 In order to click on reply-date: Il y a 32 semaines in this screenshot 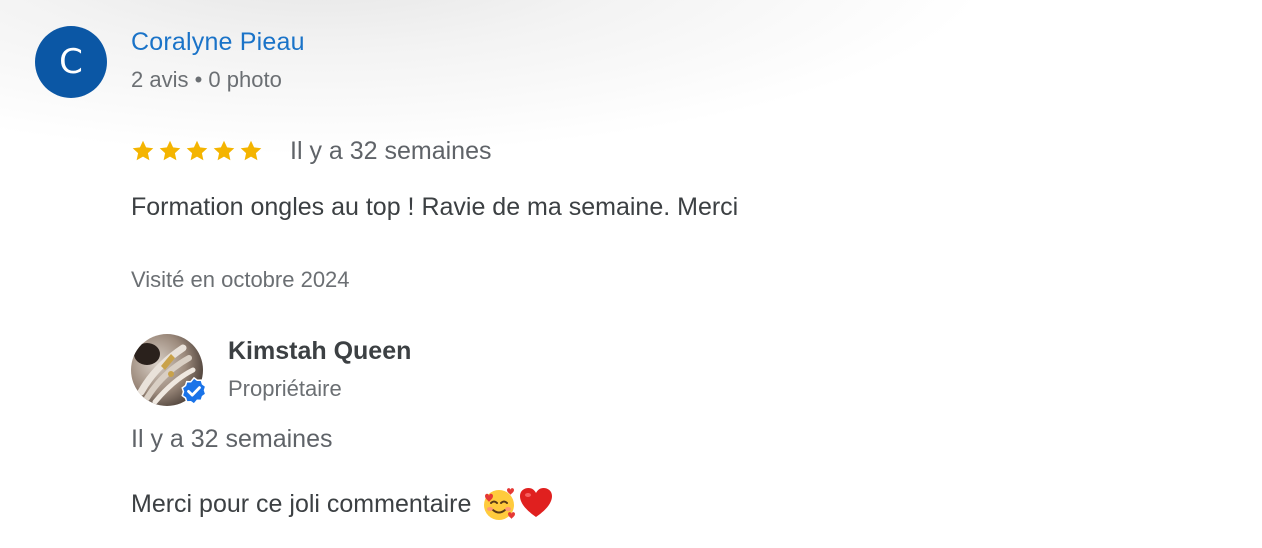, I will do `click(232, 439)`.